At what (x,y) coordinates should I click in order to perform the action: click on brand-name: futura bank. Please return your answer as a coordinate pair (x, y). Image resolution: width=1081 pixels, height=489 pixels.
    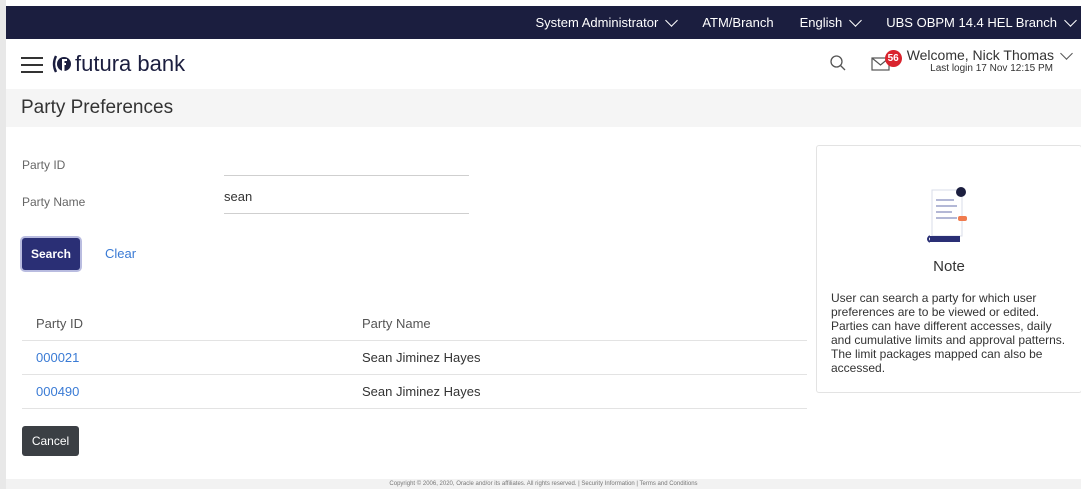
    Looking at the image, I should click on (130, 63).